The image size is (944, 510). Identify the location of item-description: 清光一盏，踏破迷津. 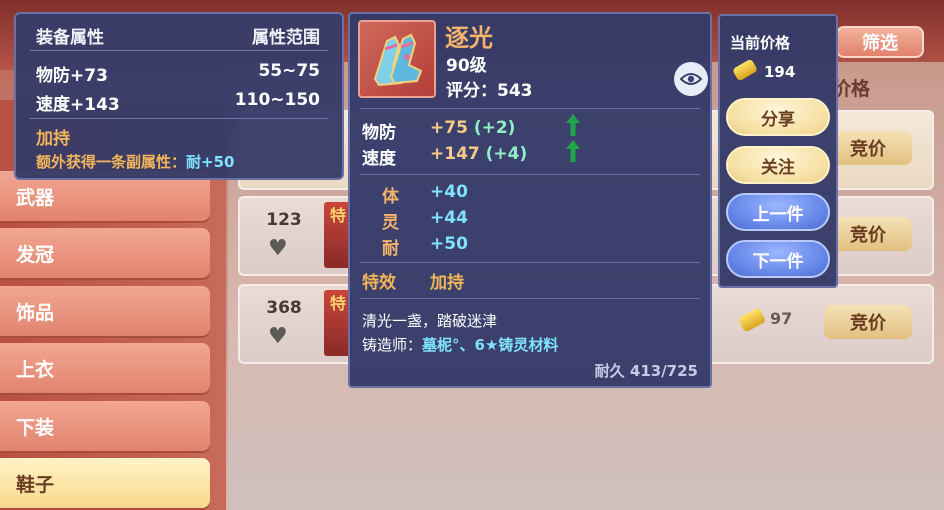
(430, 321).